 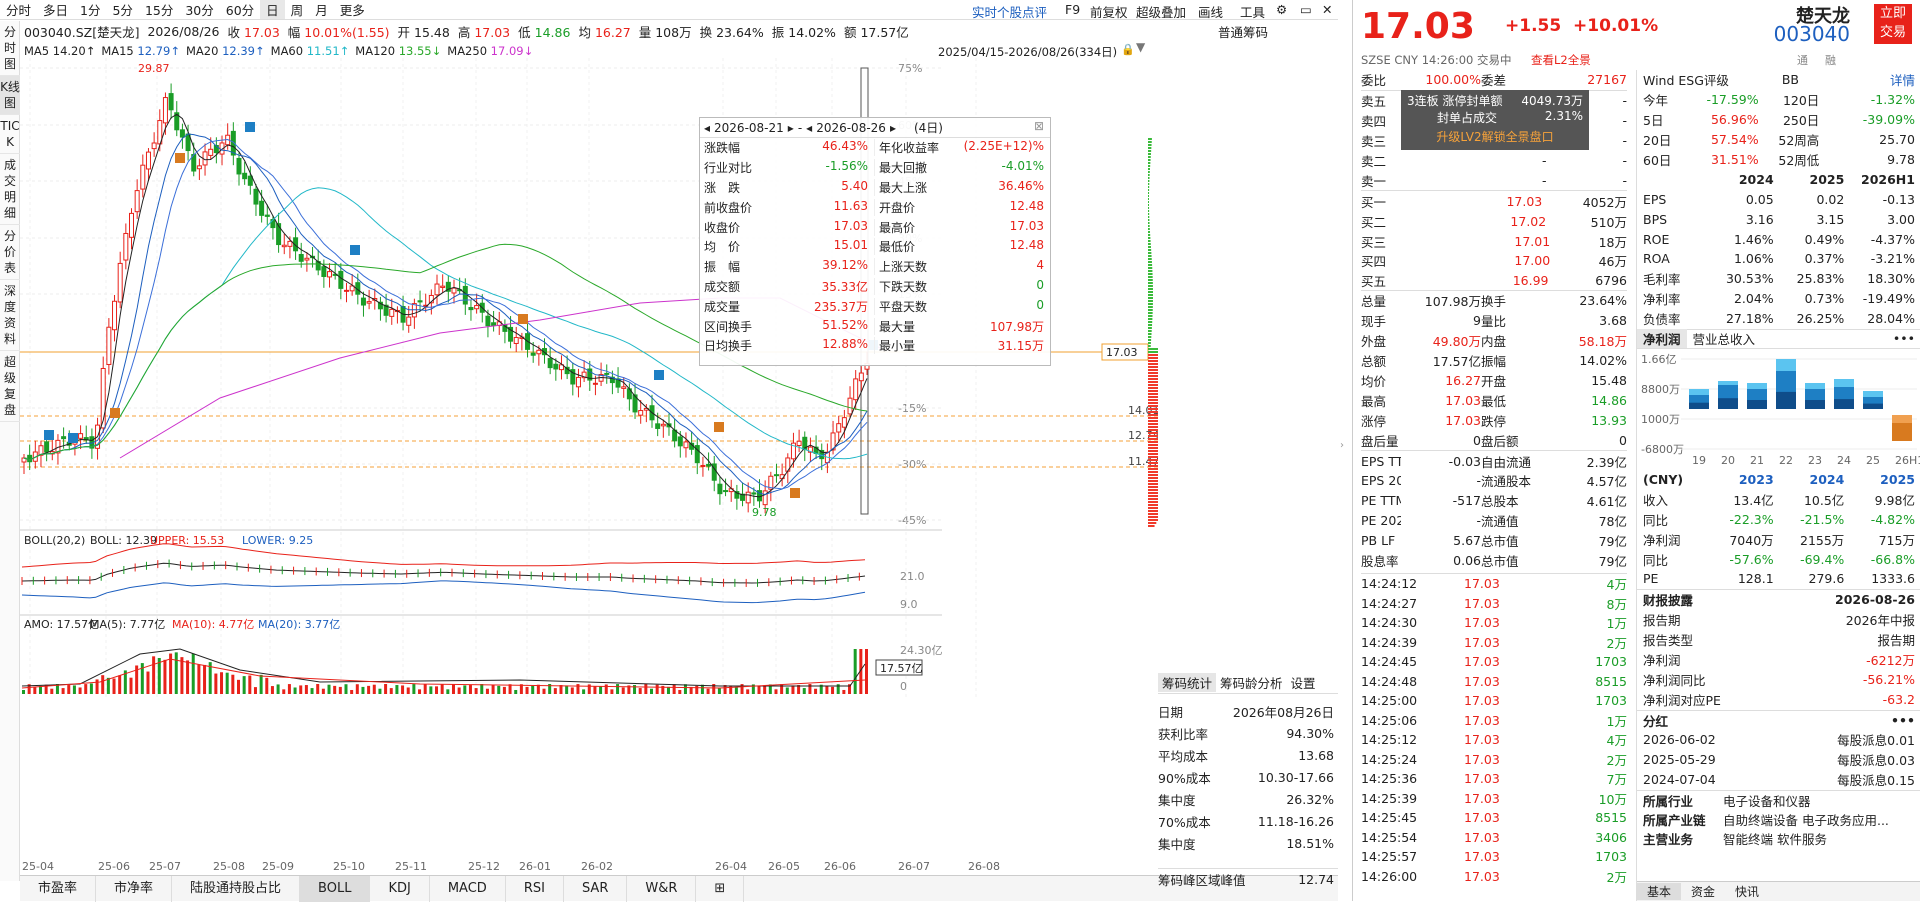 I want to click on indicator-tab: 陆股通持股占比, so click(x=236, y=888).